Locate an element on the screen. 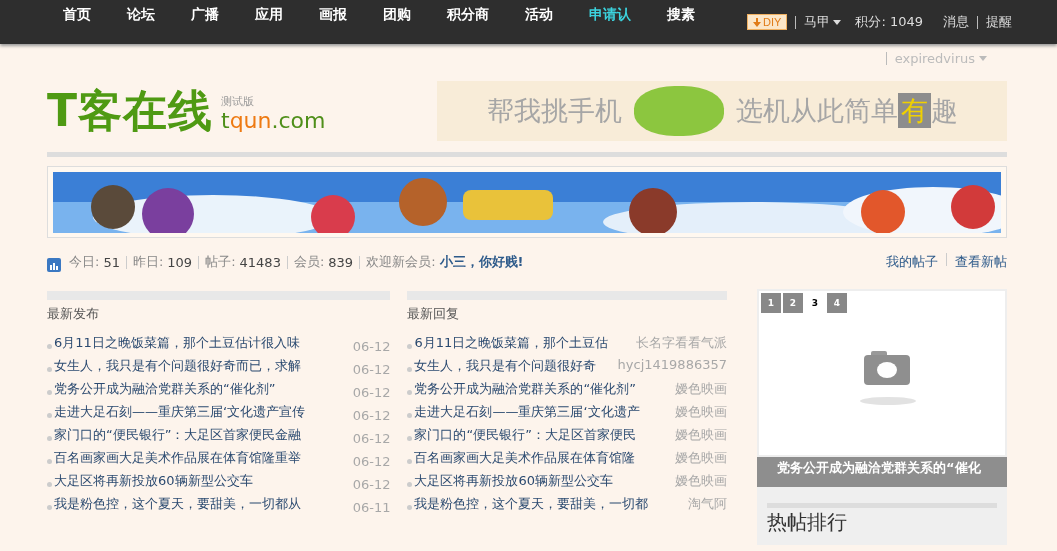  messages-link: 消息 is located at coordinates (956, 22).